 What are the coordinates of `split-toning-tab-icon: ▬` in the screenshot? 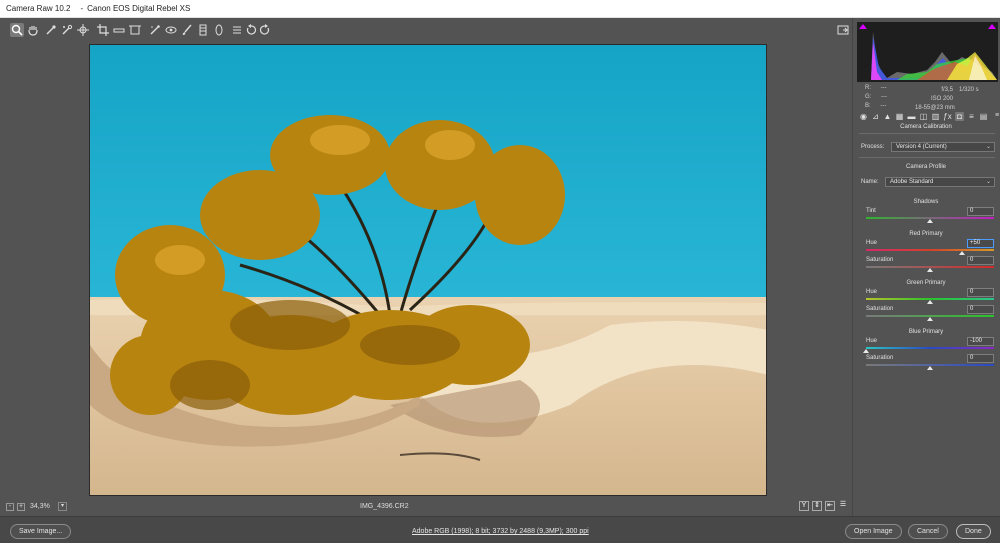 It's located at (911, 116).